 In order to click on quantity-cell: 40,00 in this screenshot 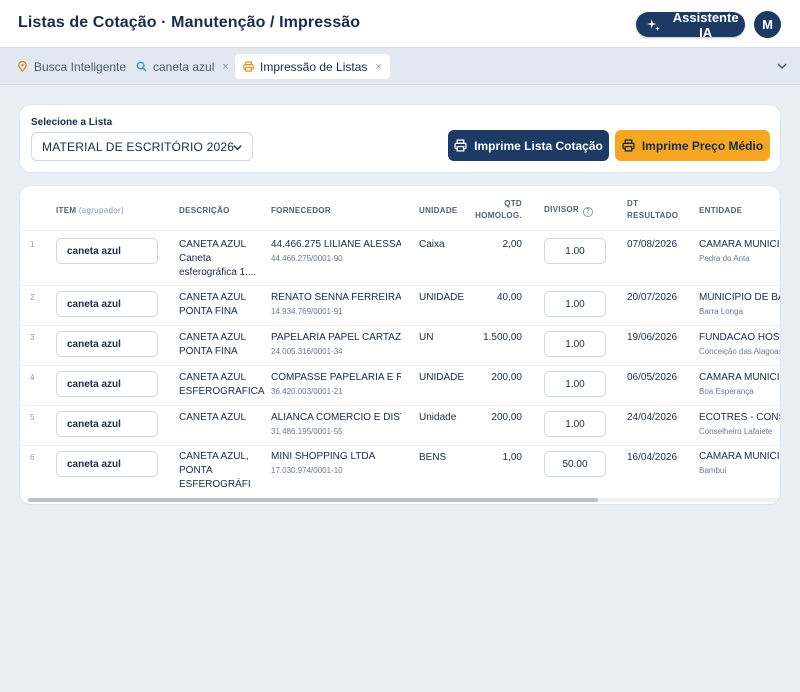, I will do `click(509, 297)`.